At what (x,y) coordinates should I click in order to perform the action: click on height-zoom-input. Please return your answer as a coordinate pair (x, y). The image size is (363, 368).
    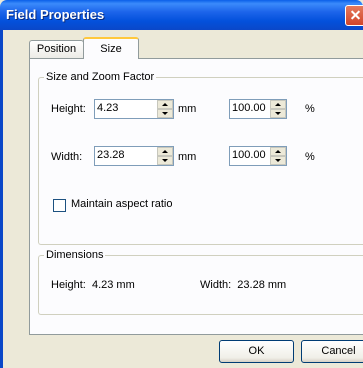
    Looking at the image, I should click on (251, 108).